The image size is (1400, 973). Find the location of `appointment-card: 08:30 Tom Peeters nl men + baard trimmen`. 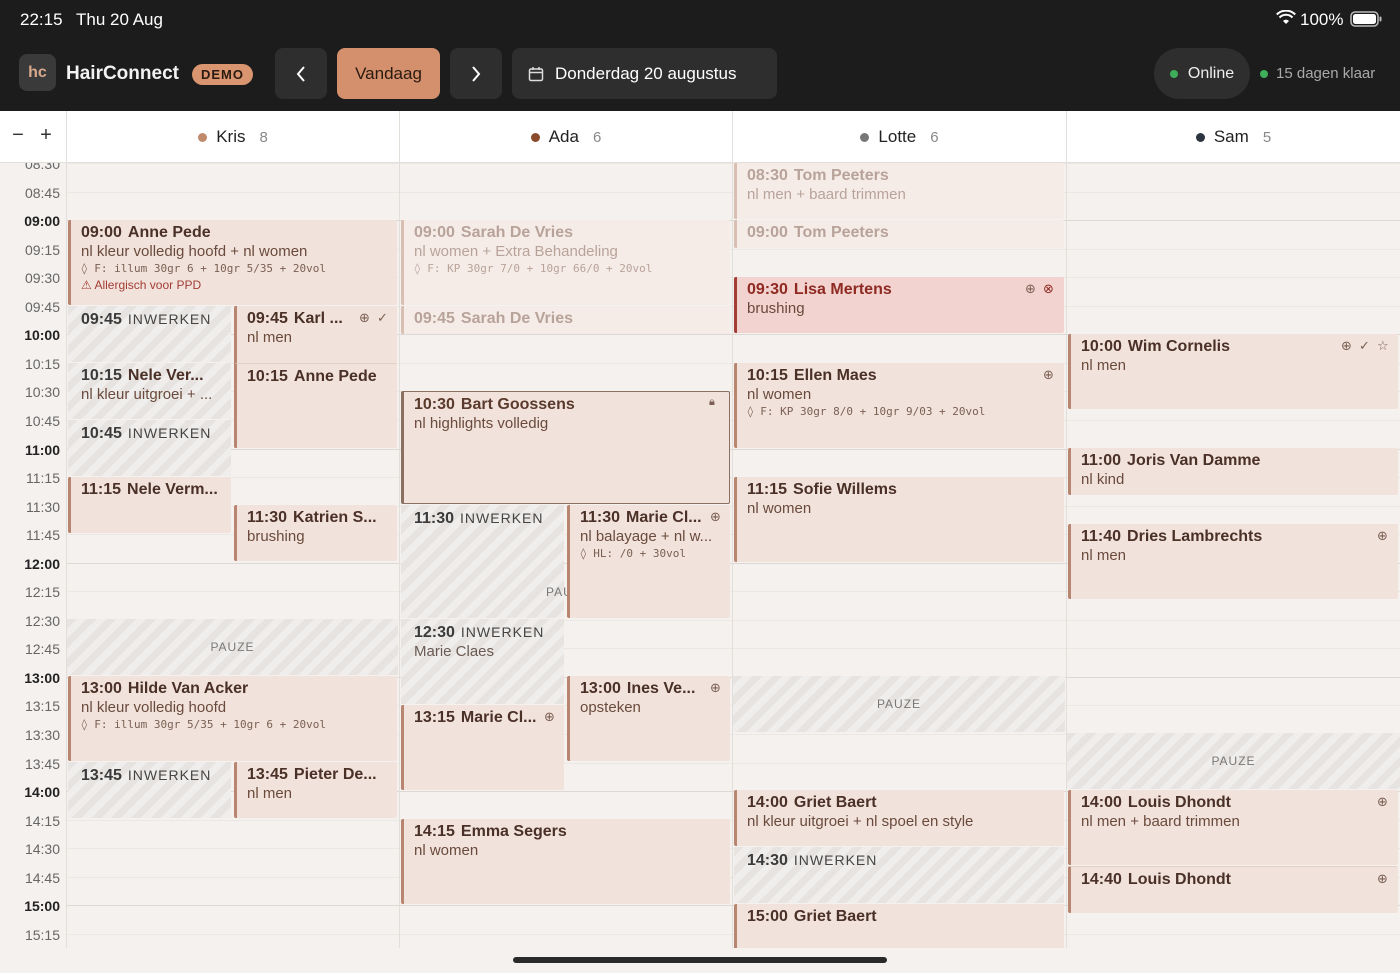

appointment-card: 08:30 Tom Peeters nl men + baard trimmen is located at coordinates (899, 191).